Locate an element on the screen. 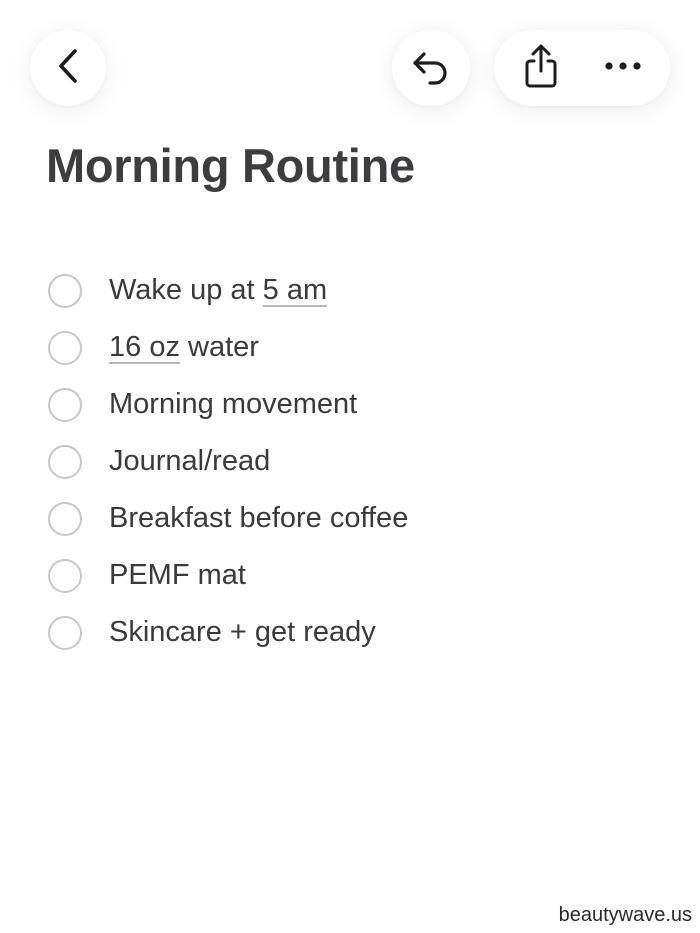 This screenshot has width=700, height=933. item-text: Breakfast before coffee is located at coordinates (258, 518).